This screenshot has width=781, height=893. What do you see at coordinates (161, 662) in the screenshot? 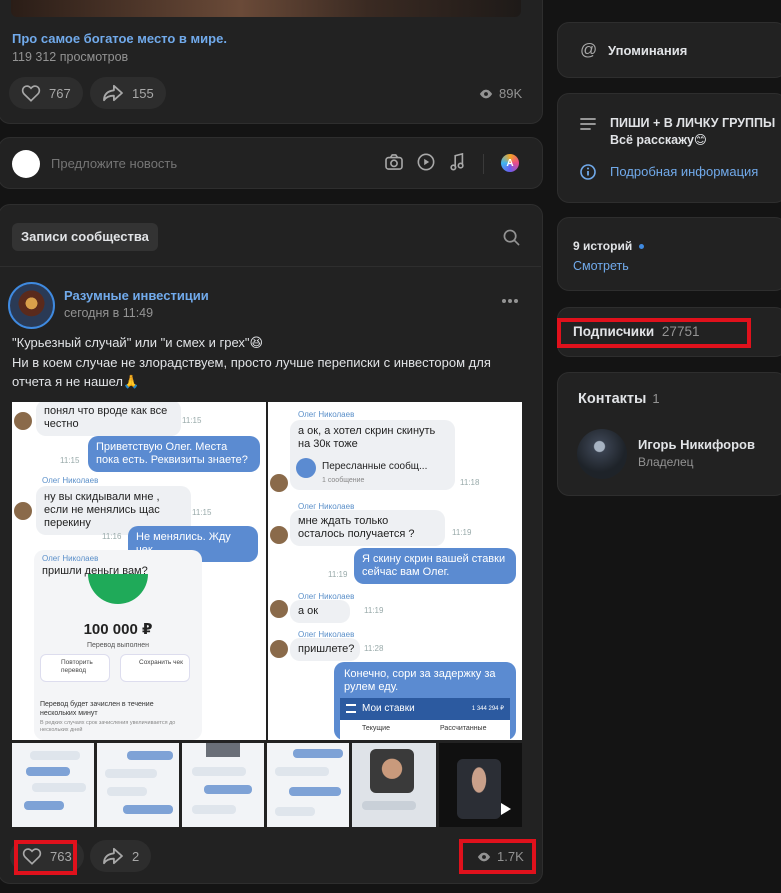
I see `save-label: Сохранить чек` at bounding box center [161, 662].